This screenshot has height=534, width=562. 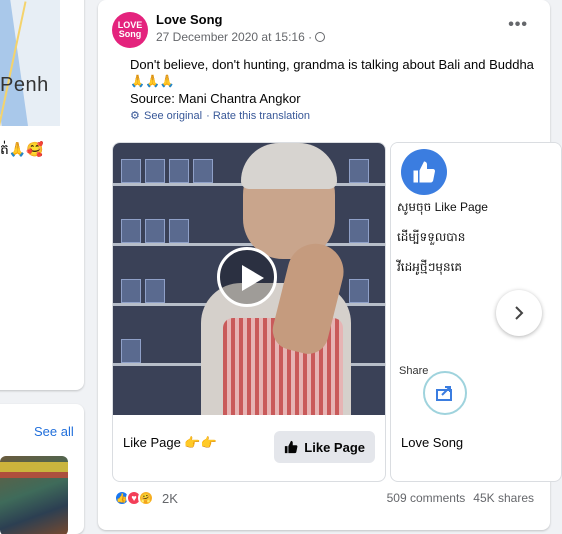 What do you see at coordinates (432, 442) in the screenshot?
I see `attachment-label-2: Love Song` at bounding box center [432, 442].